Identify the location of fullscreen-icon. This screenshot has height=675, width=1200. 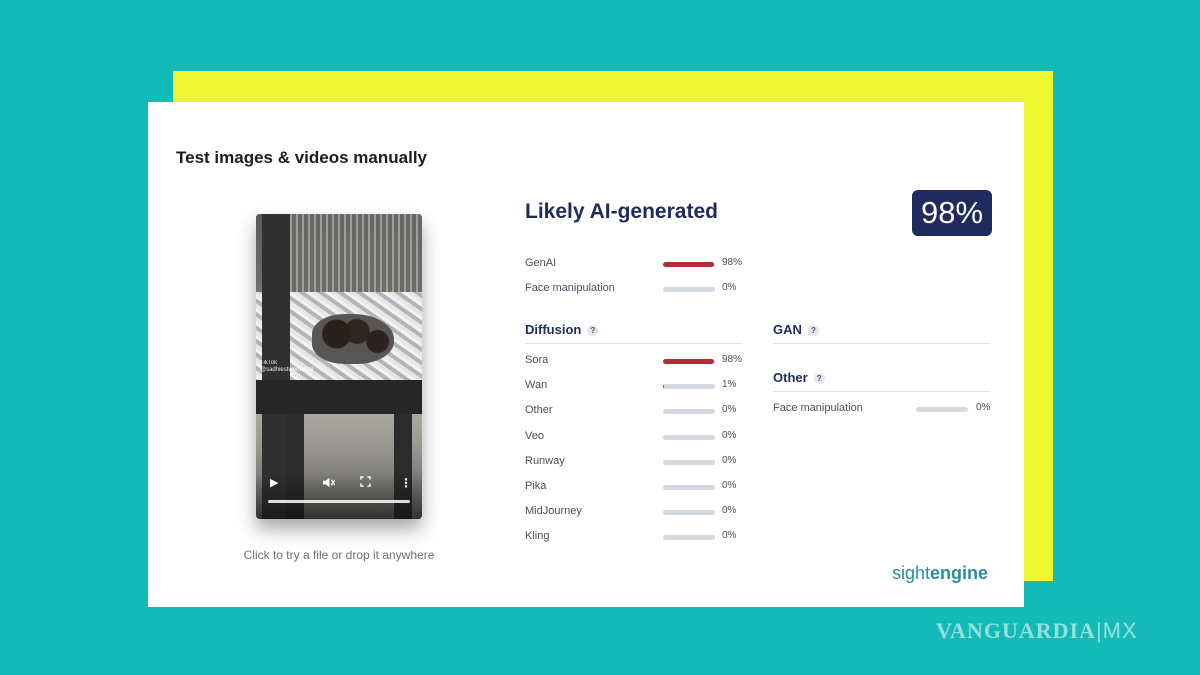
(365, 483).